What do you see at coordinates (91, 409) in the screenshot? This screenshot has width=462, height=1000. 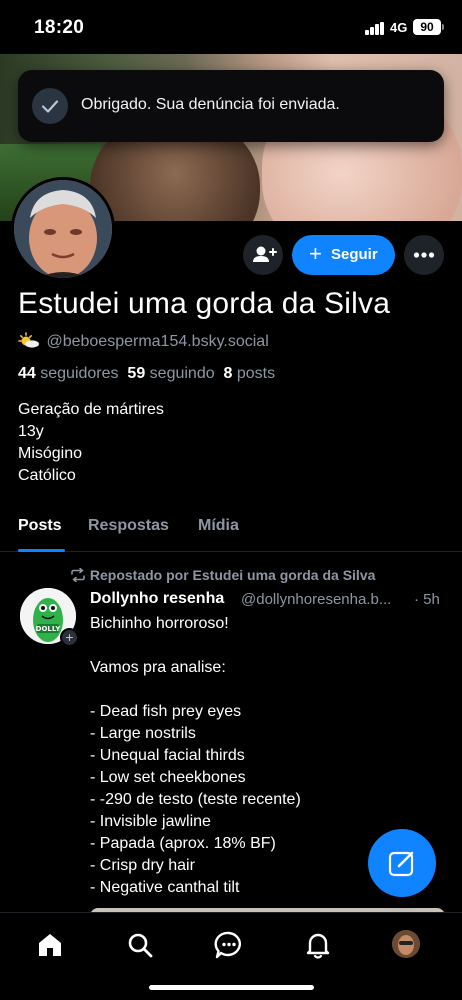 I see `bio-line: Geração de mártires` at bounding box center [91, 409].